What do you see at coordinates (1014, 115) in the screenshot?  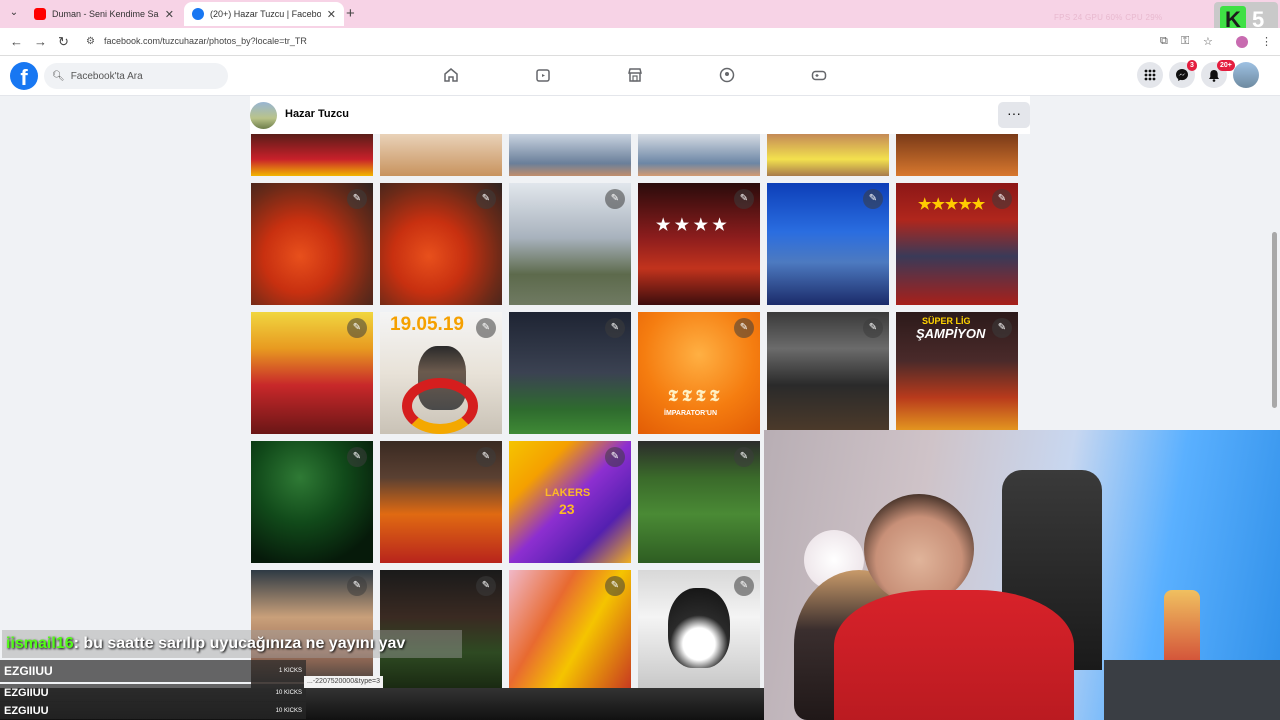 I see `more-options-button: ···` at bounding box center [1014, 115].